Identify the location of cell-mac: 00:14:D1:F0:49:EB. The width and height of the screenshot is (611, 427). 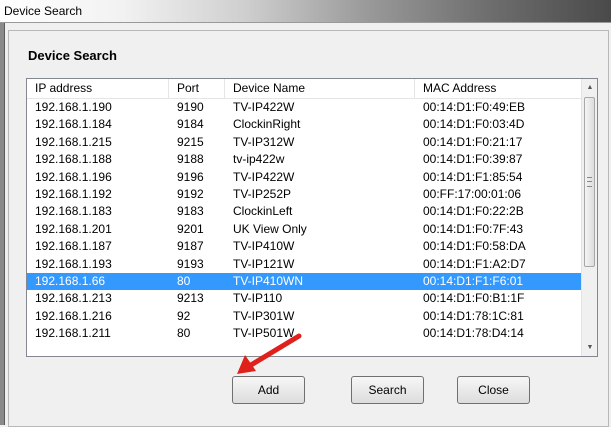
(474, 107).